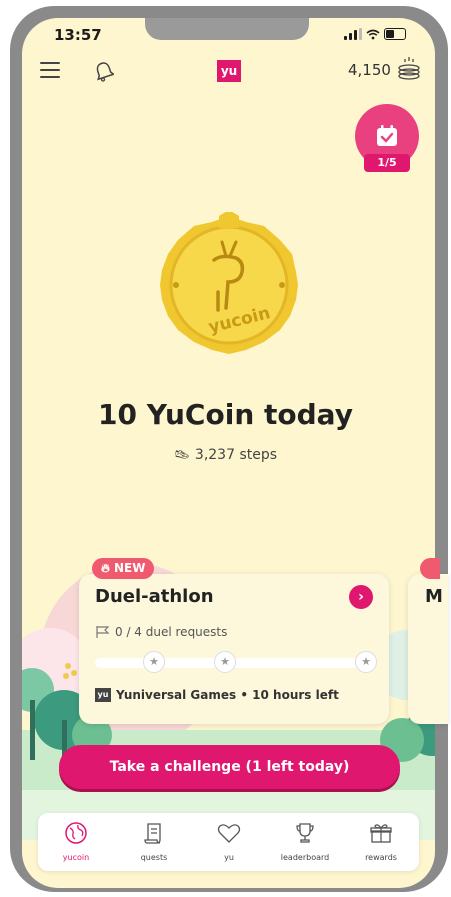 The height and width of the screenshot is (897, 451). I want to click on yucoin-coin-image: yucoin, so click(229, 283).